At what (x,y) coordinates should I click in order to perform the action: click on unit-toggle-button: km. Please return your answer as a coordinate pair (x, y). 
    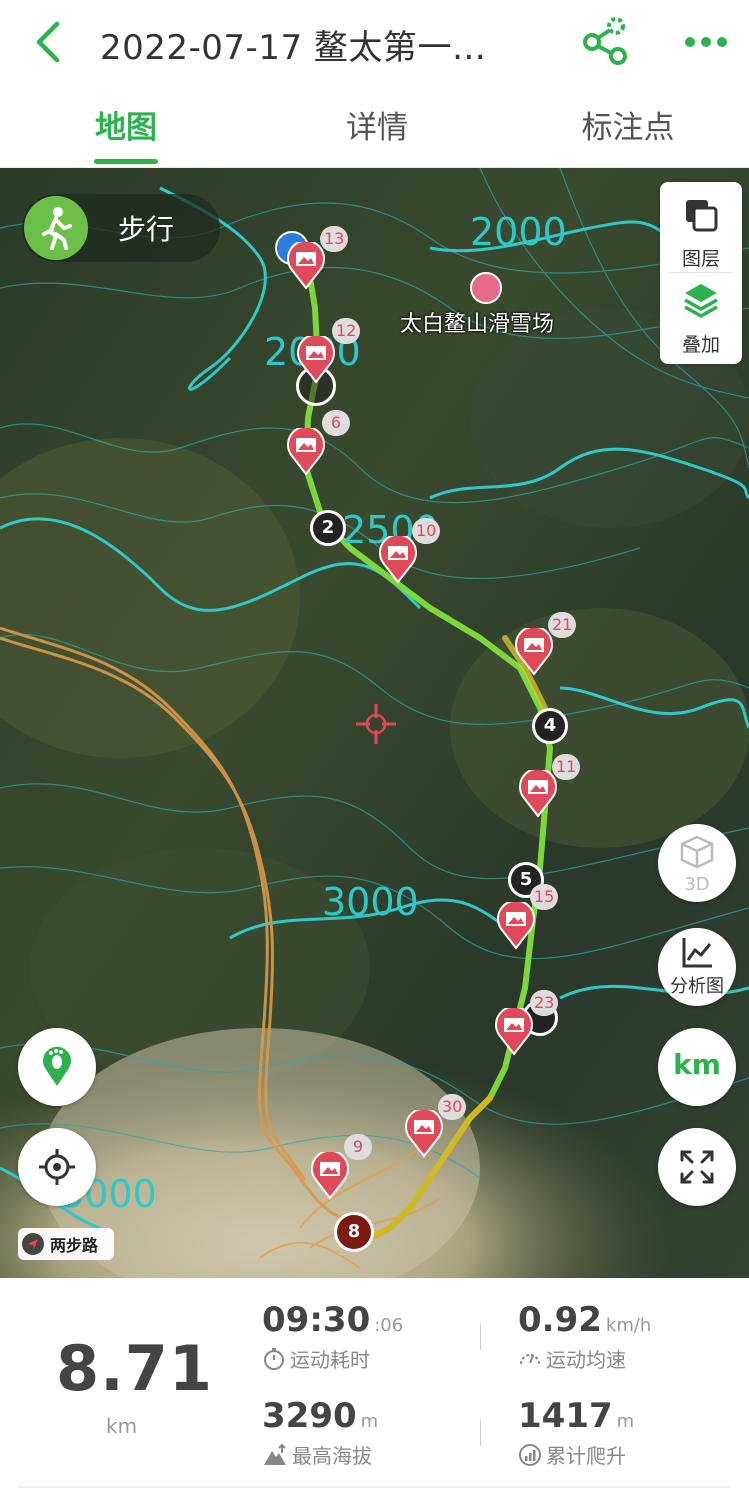
    Looking at the image, I should click on (697, 1067).